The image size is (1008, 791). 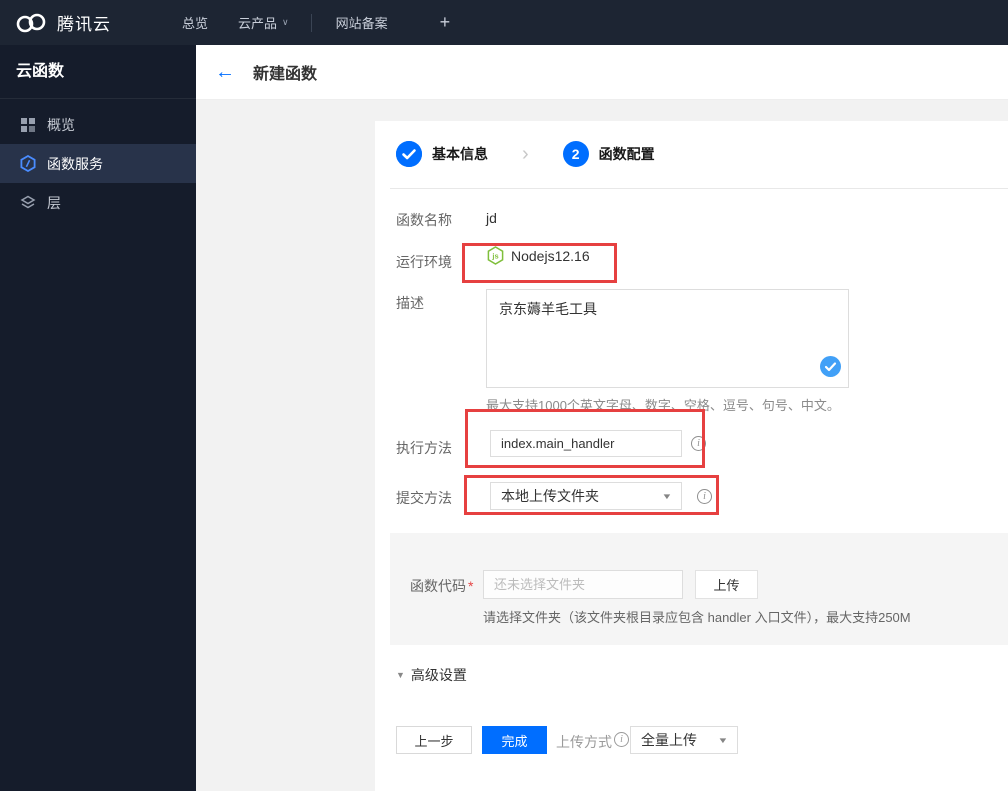 I want to click on scf-hexagon-icon, so click(x=28, y=163).